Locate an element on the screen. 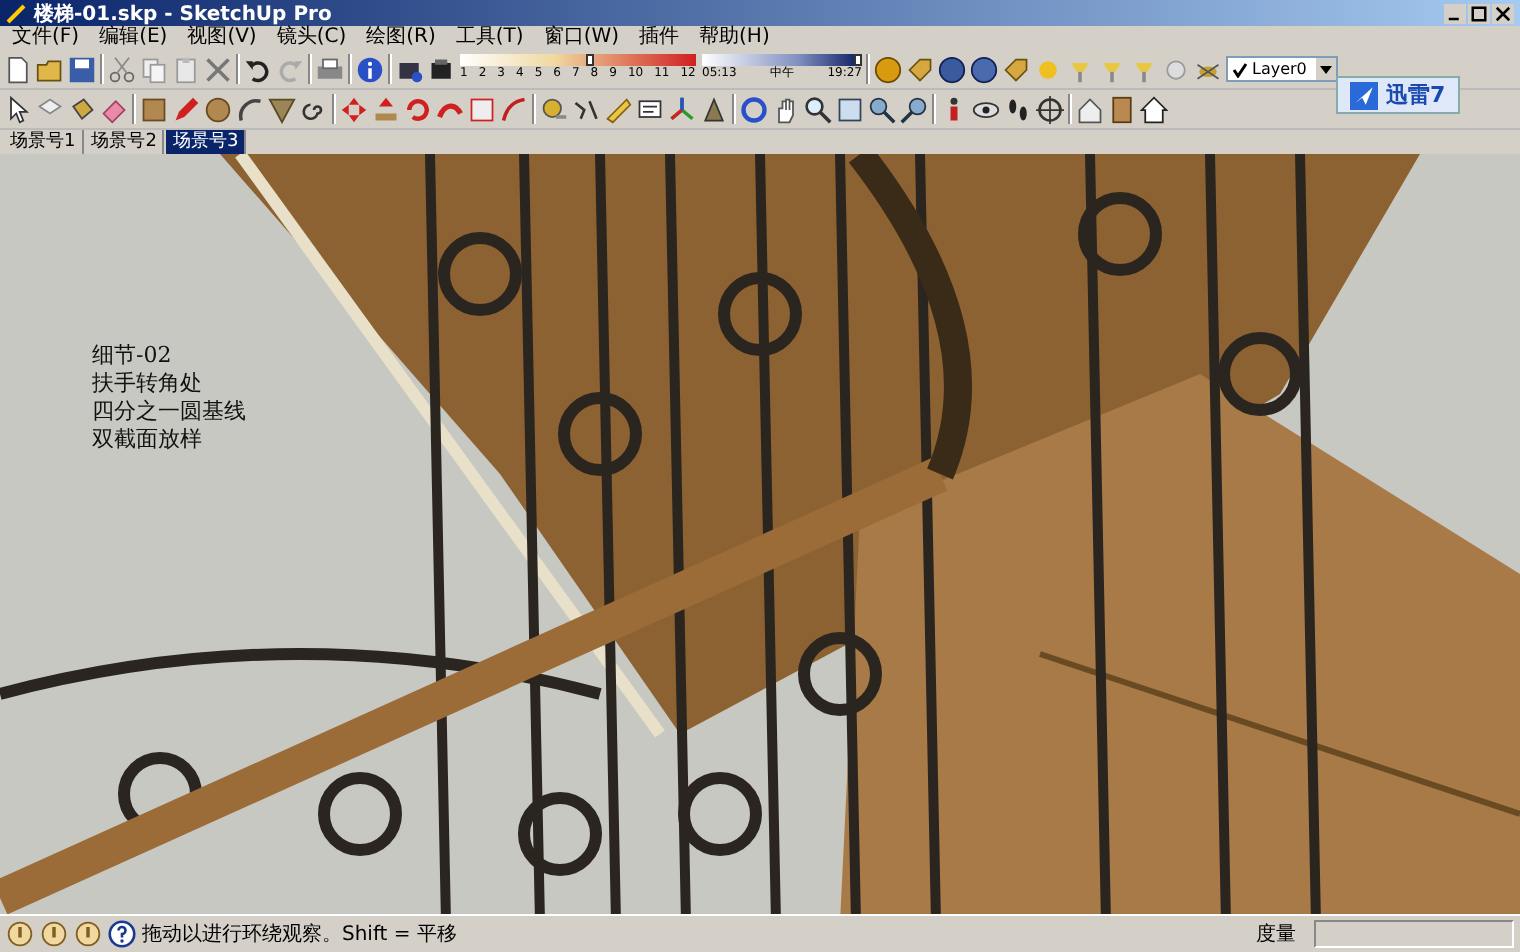  layer-dropdown: Layer0 is located at coordinates (1282, 69).